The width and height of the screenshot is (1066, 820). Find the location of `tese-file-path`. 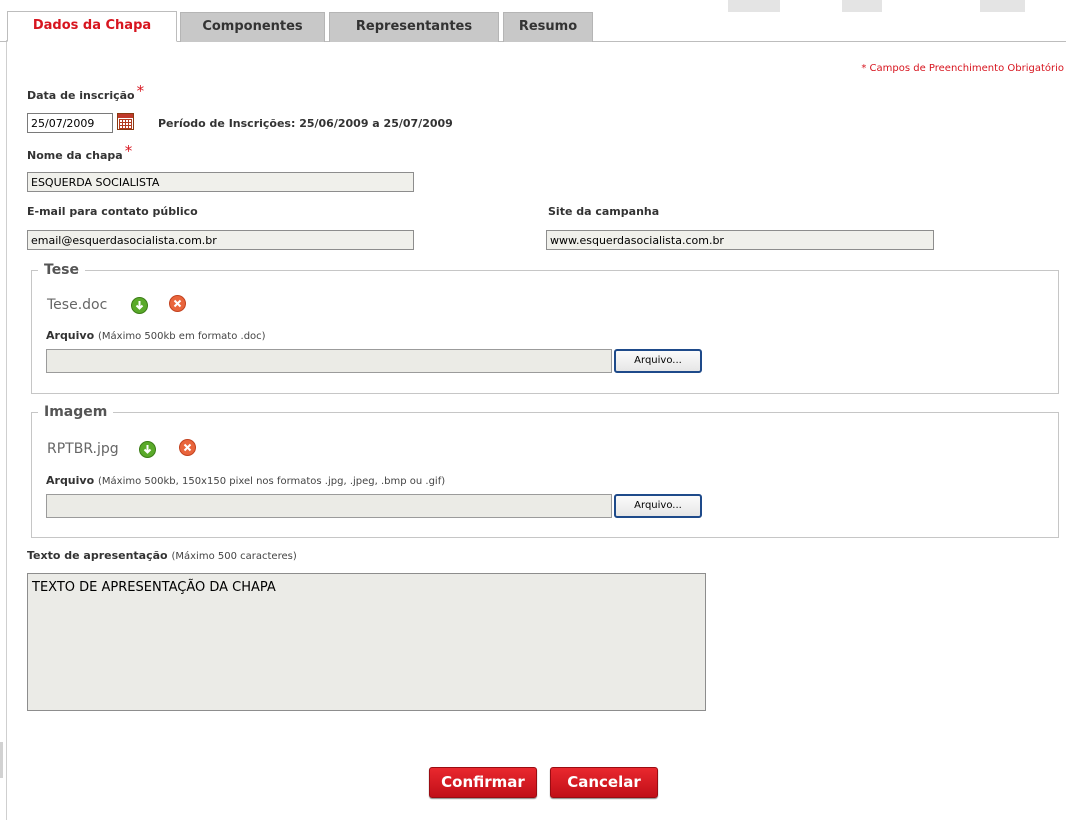

tese-file-path is located at coordinates (329, 361).